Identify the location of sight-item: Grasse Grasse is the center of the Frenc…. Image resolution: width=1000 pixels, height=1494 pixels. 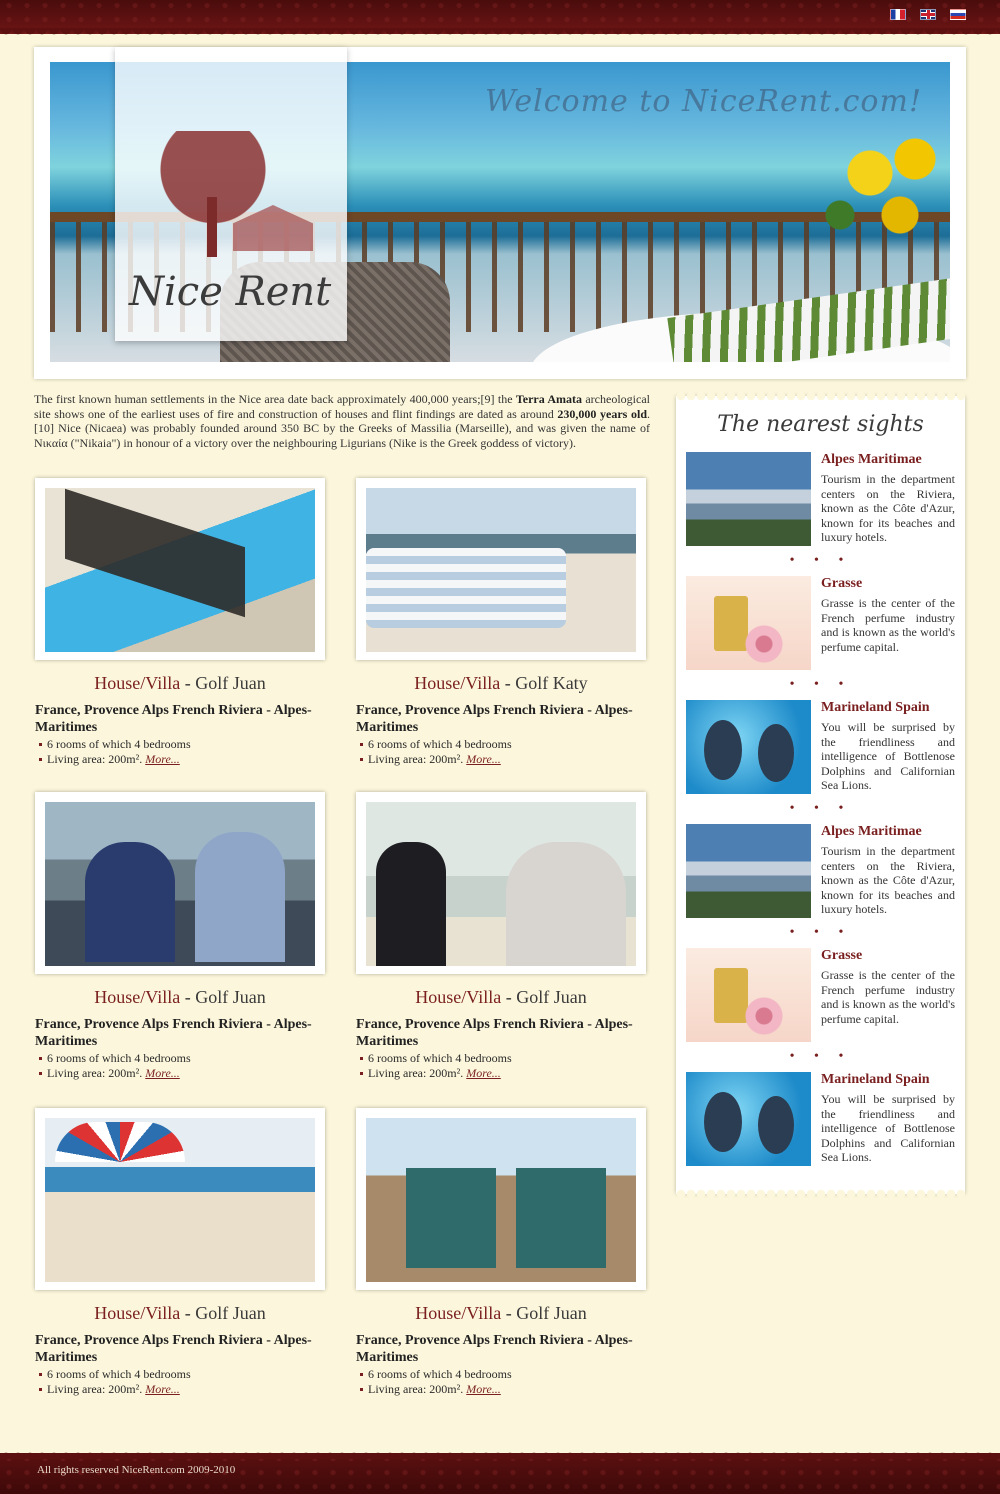
(821, 996).